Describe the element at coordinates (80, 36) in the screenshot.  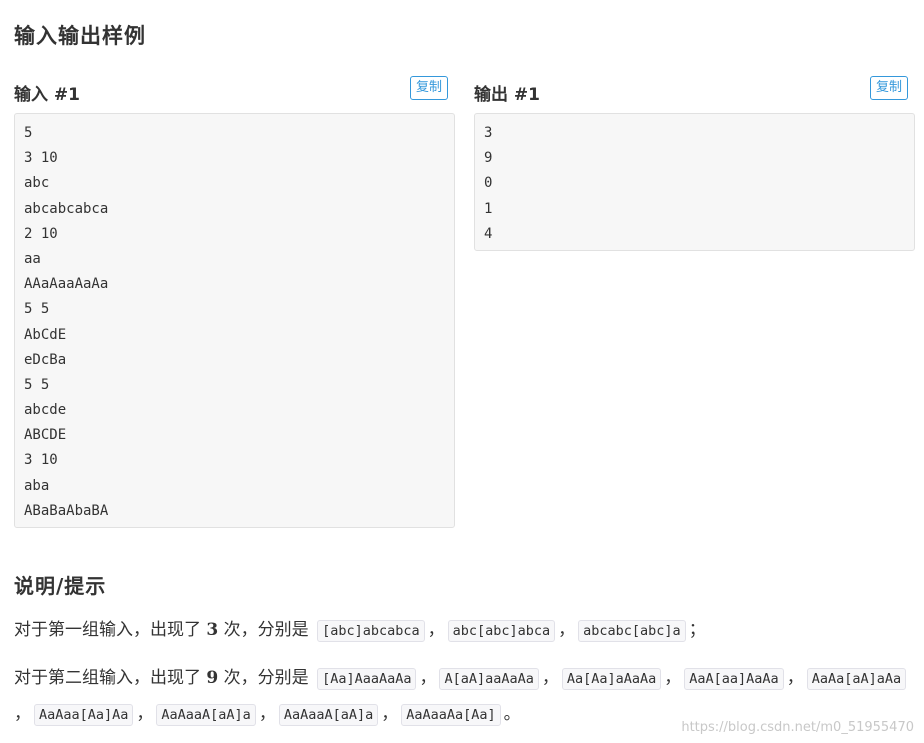
I see `section-title: 输入输出样例` at that location.